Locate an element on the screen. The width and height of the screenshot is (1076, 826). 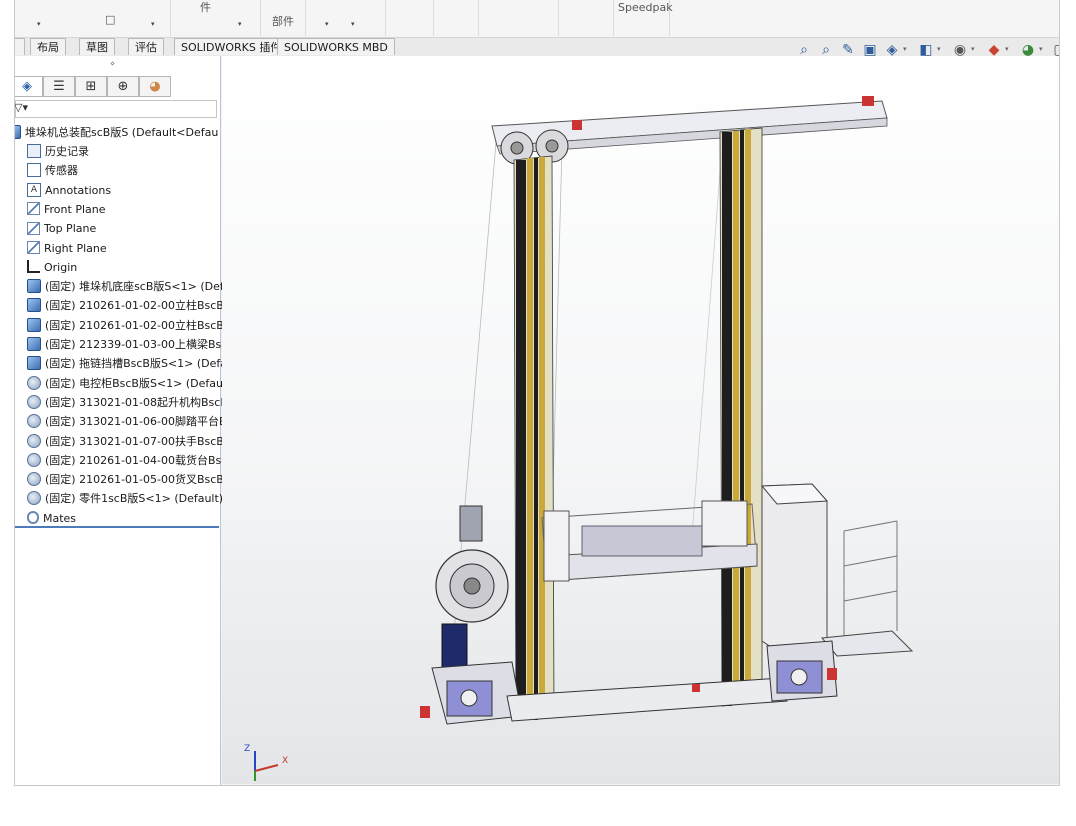
tree-item: (固定) 零件1scB版S<1> (Default) is located at coordinates (130, 498).